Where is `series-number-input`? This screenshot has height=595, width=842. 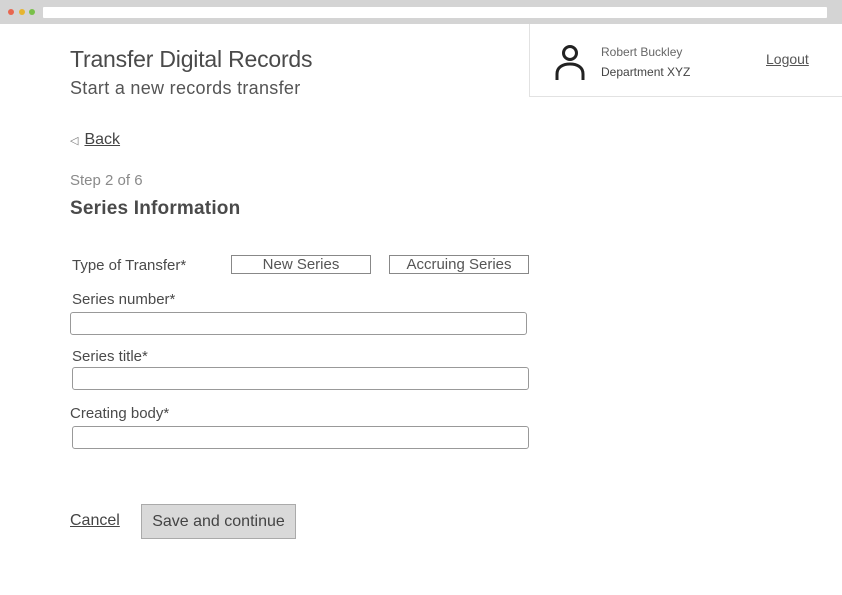 series-number-input is located at coordinates (298, 323).